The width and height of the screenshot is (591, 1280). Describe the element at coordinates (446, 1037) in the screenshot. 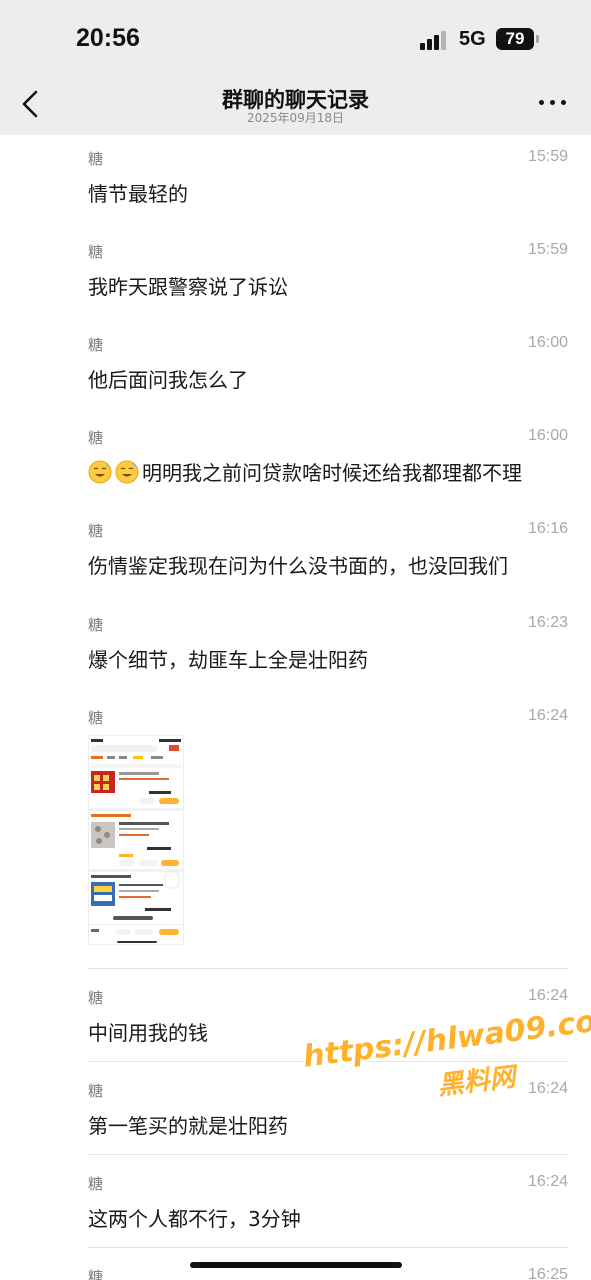

I see `watermark-url: https://hlwa09.com` at that location.